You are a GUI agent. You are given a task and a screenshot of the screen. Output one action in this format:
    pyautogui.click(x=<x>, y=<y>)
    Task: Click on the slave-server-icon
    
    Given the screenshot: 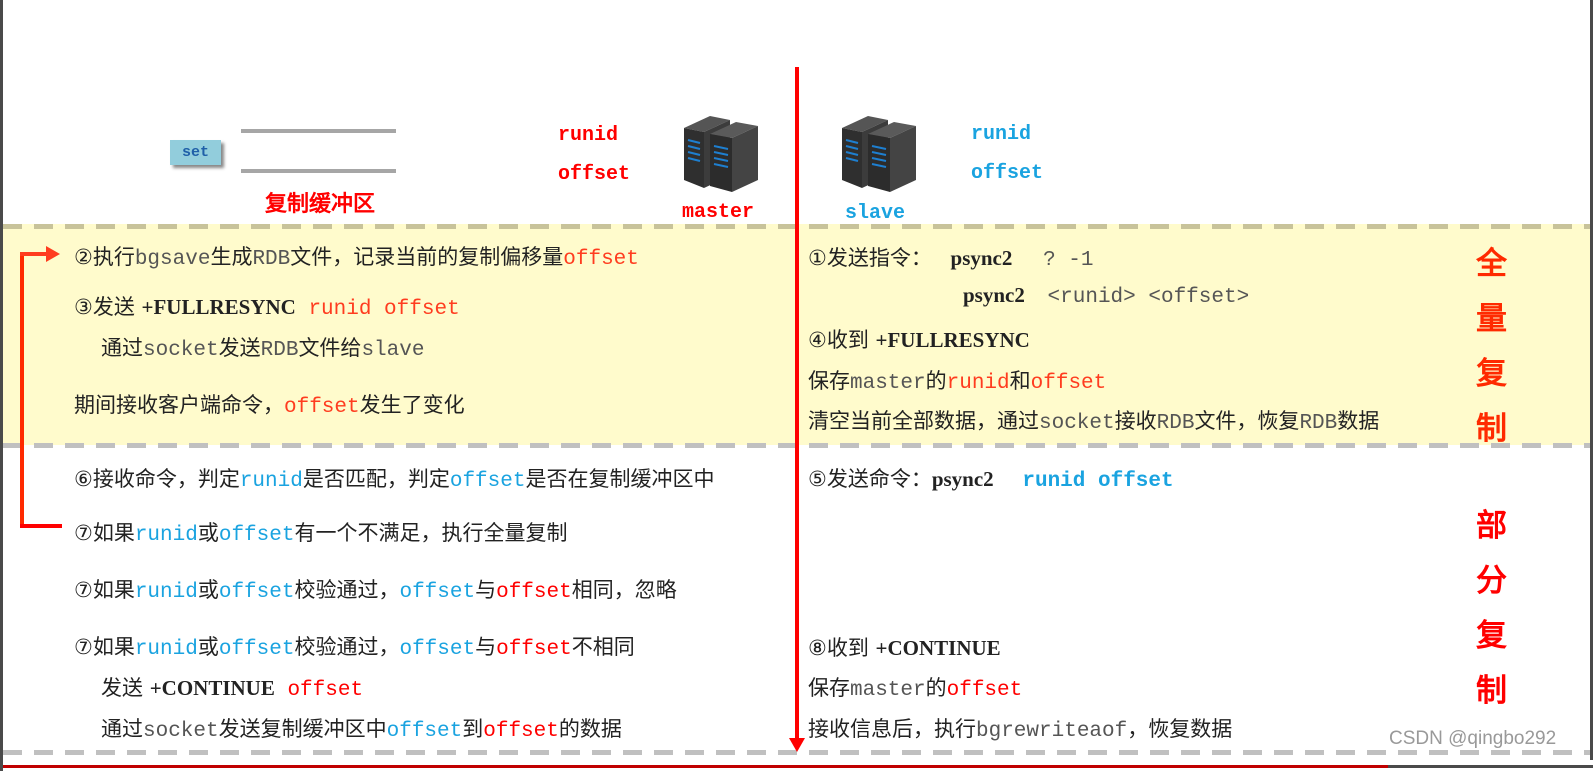 What is the action you would take?
    pyautogui.click(x=879, y=154)
    